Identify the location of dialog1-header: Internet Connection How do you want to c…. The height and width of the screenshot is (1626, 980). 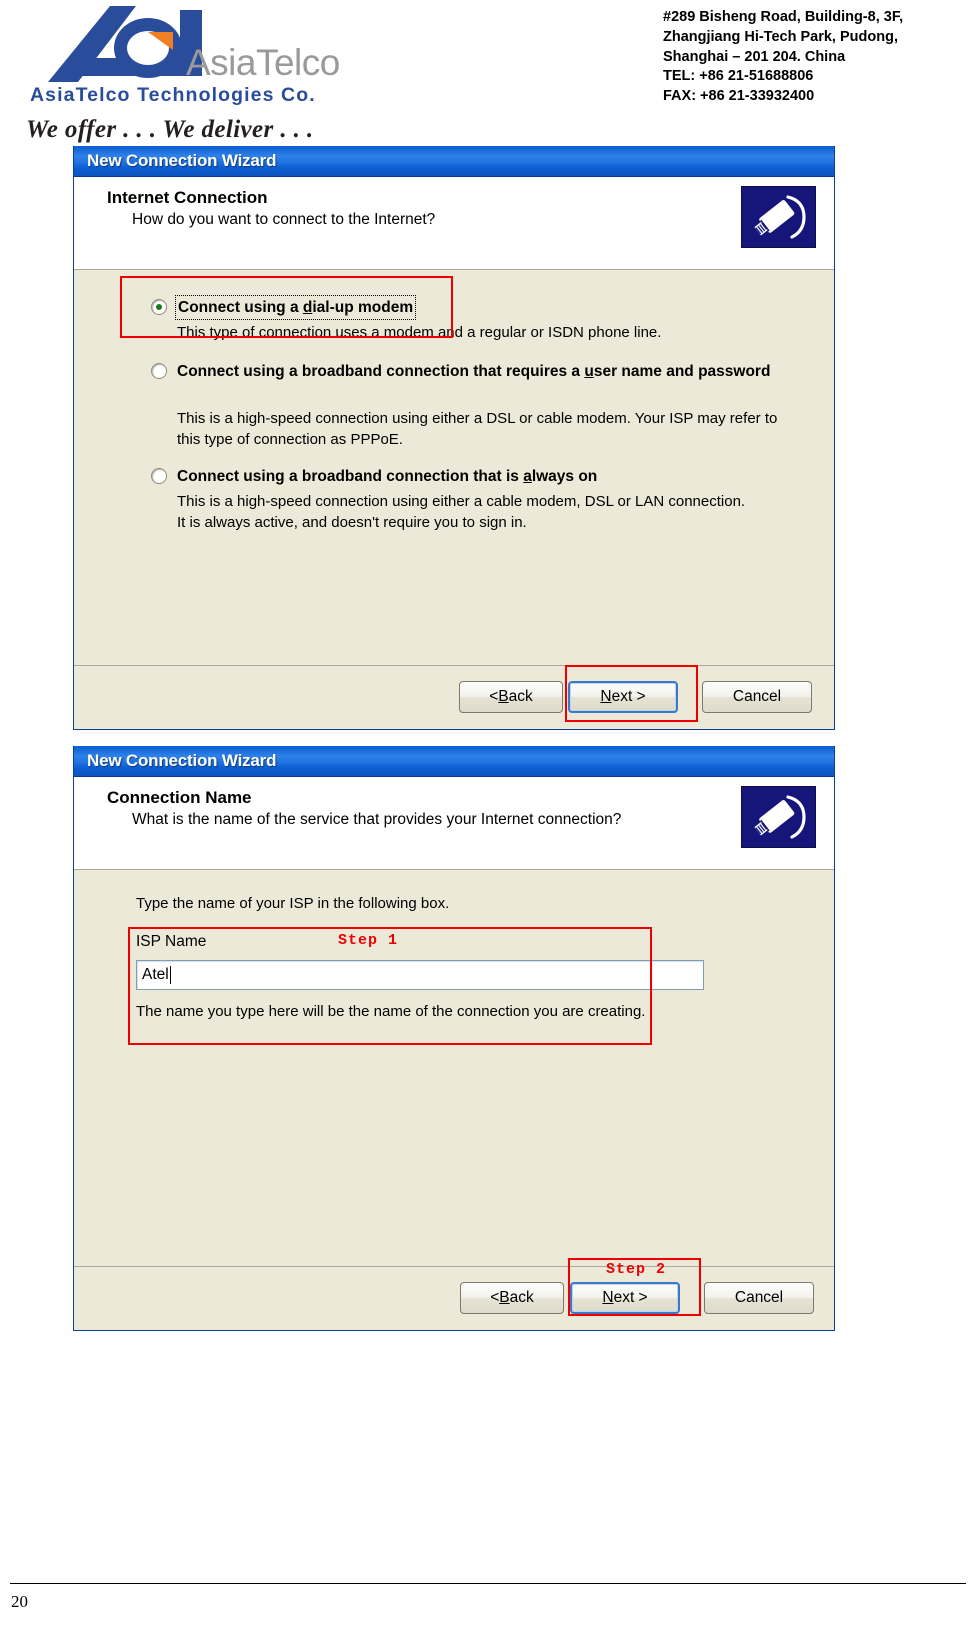
(454, 223).